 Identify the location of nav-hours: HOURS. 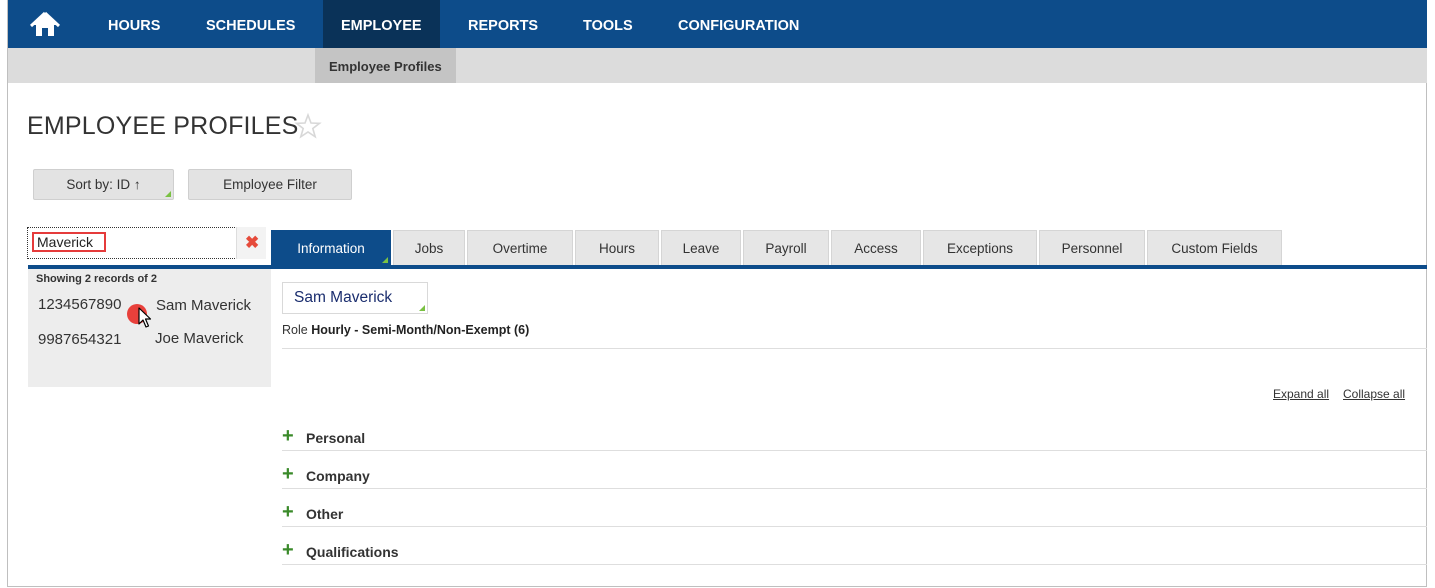
(134, 24).